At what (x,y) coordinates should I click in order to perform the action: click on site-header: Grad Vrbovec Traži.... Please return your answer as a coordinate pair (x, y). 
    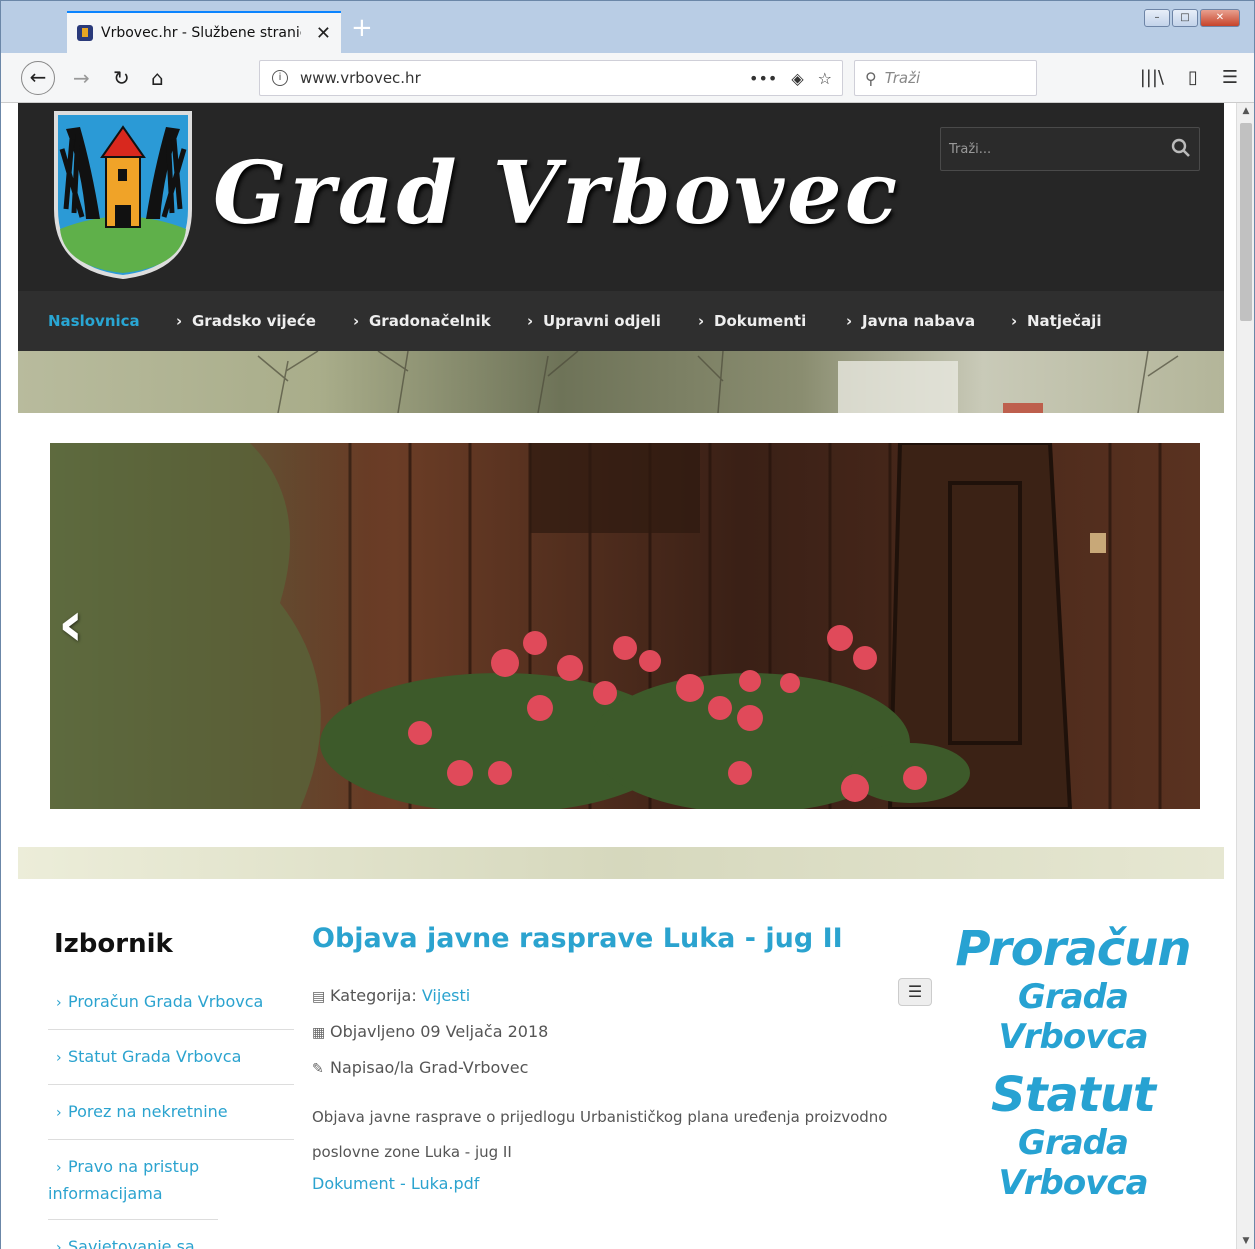
    Looking at the image, I should click on (621, 197).